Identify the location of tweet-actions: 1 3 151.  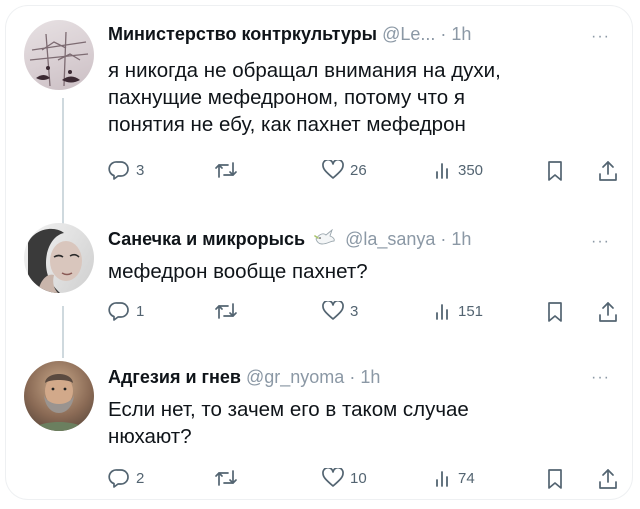
(368, 314).